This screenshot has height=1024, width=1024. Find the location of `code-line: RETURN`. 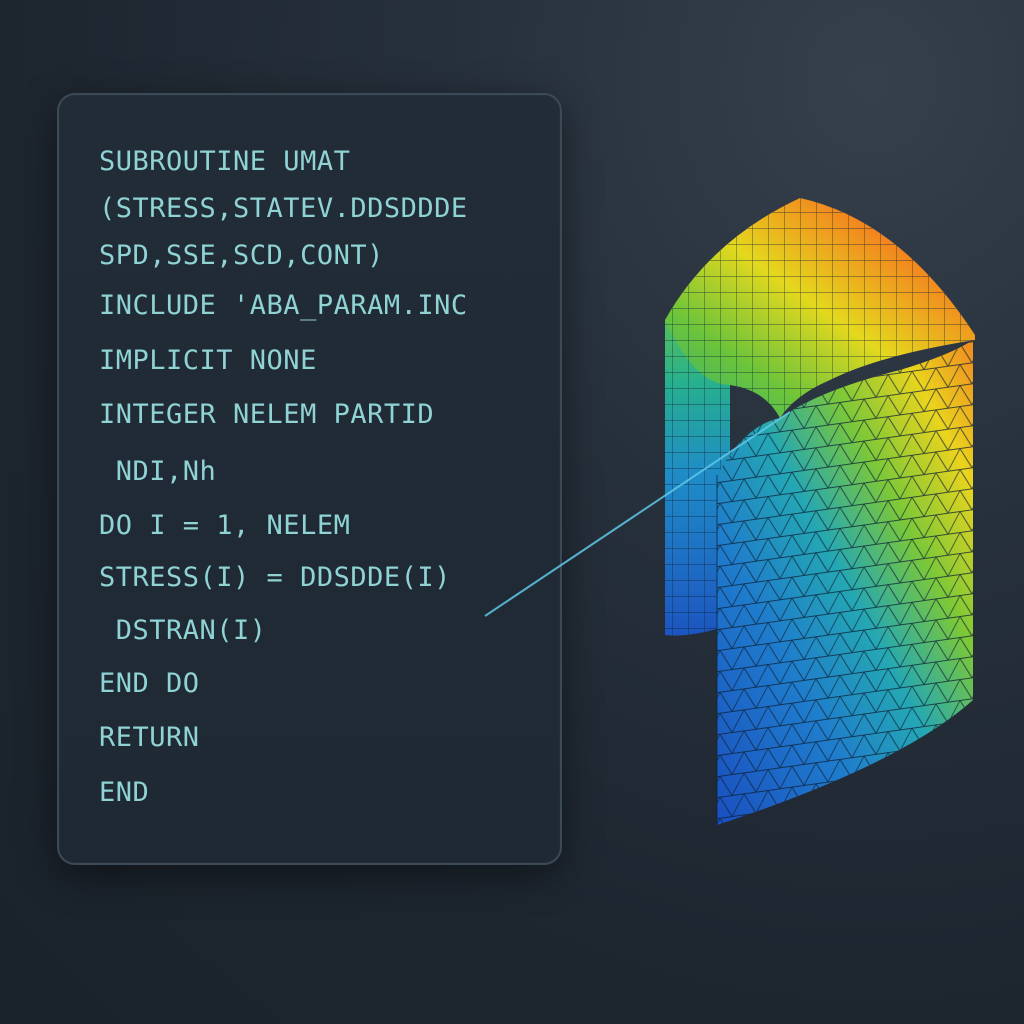

code-line: RETURN is located at coordinates (149, 737).